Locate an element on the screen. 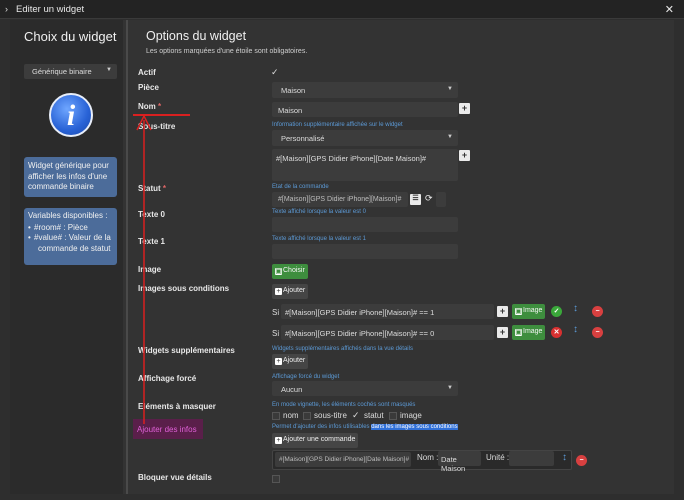  cross-icon: ✕ is located at coordinates (556, 332).